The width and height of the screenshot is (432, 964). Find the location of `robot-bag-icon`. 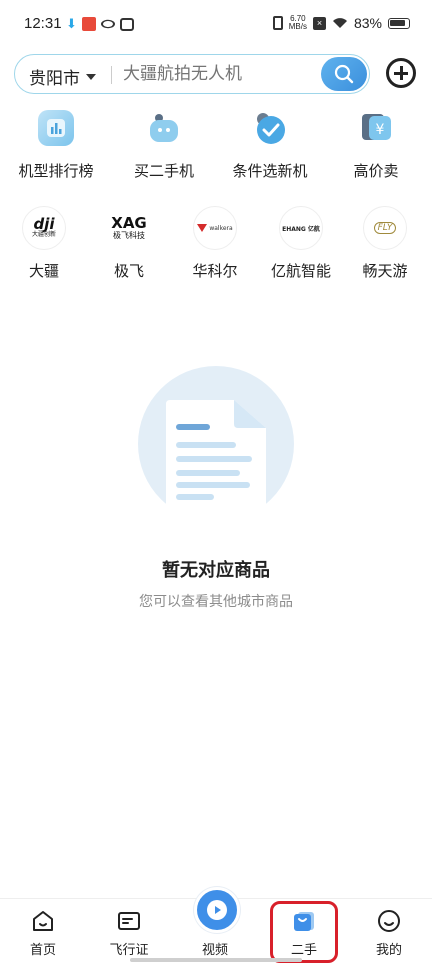

robot-bag-icon is located at coordinates (164, 128).